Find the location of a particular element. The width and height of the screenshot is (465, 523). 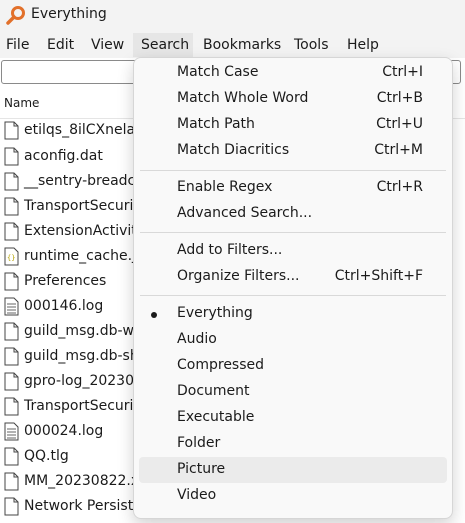

file-row: Preferences is located at coordinates (70, 282).